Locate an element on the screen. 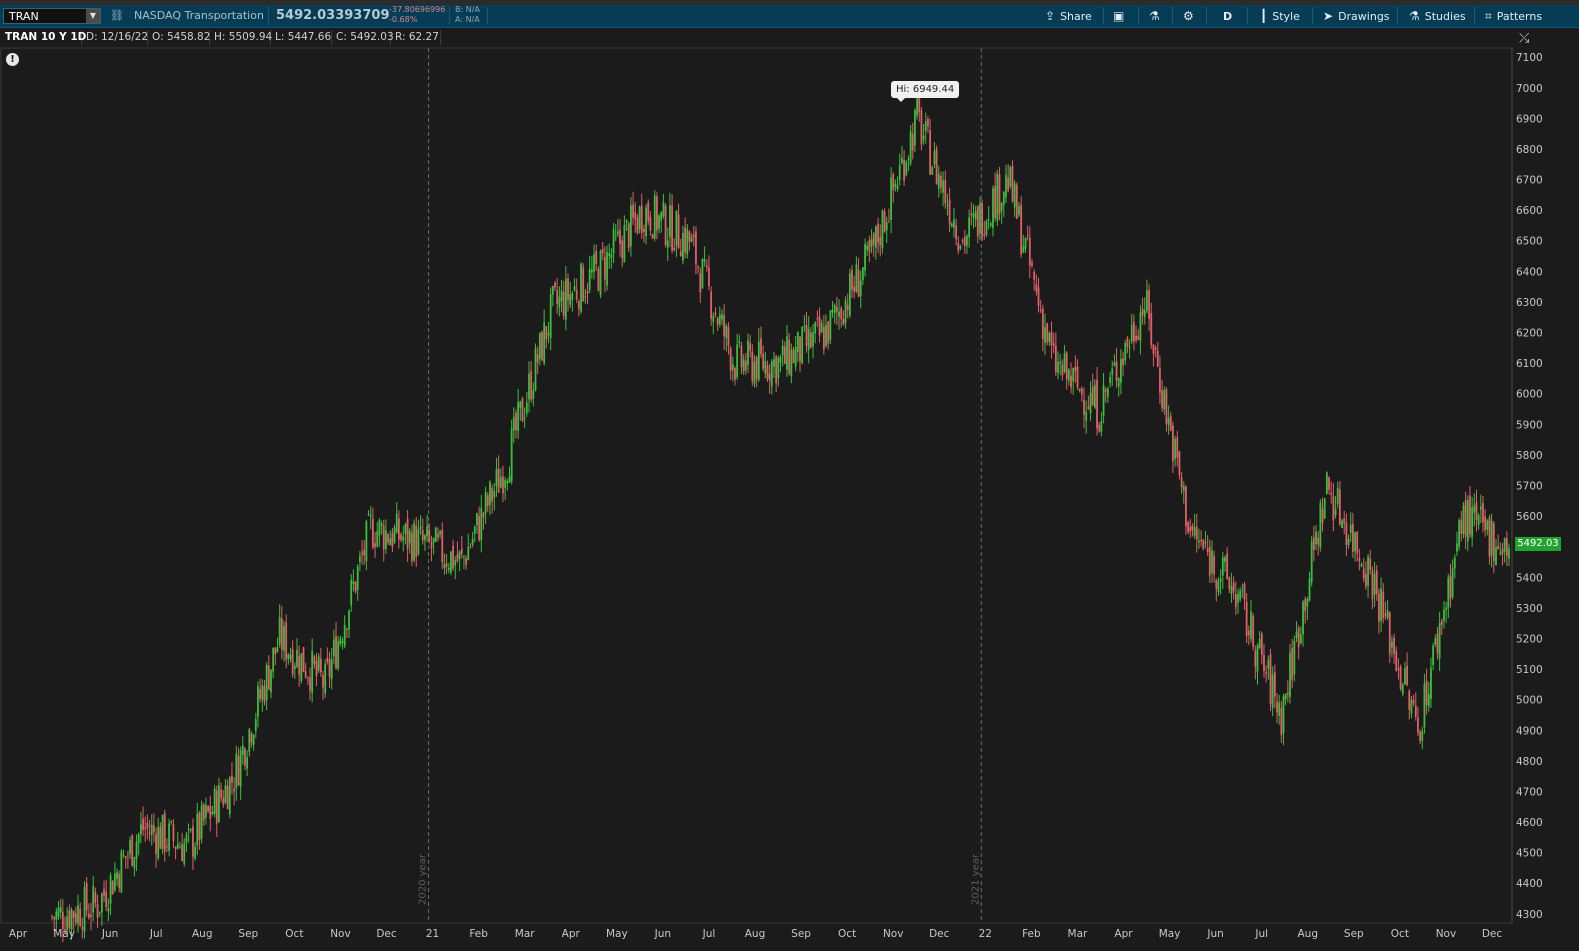  y-tick-label: 4500 is located at coordinates (1529, 854).